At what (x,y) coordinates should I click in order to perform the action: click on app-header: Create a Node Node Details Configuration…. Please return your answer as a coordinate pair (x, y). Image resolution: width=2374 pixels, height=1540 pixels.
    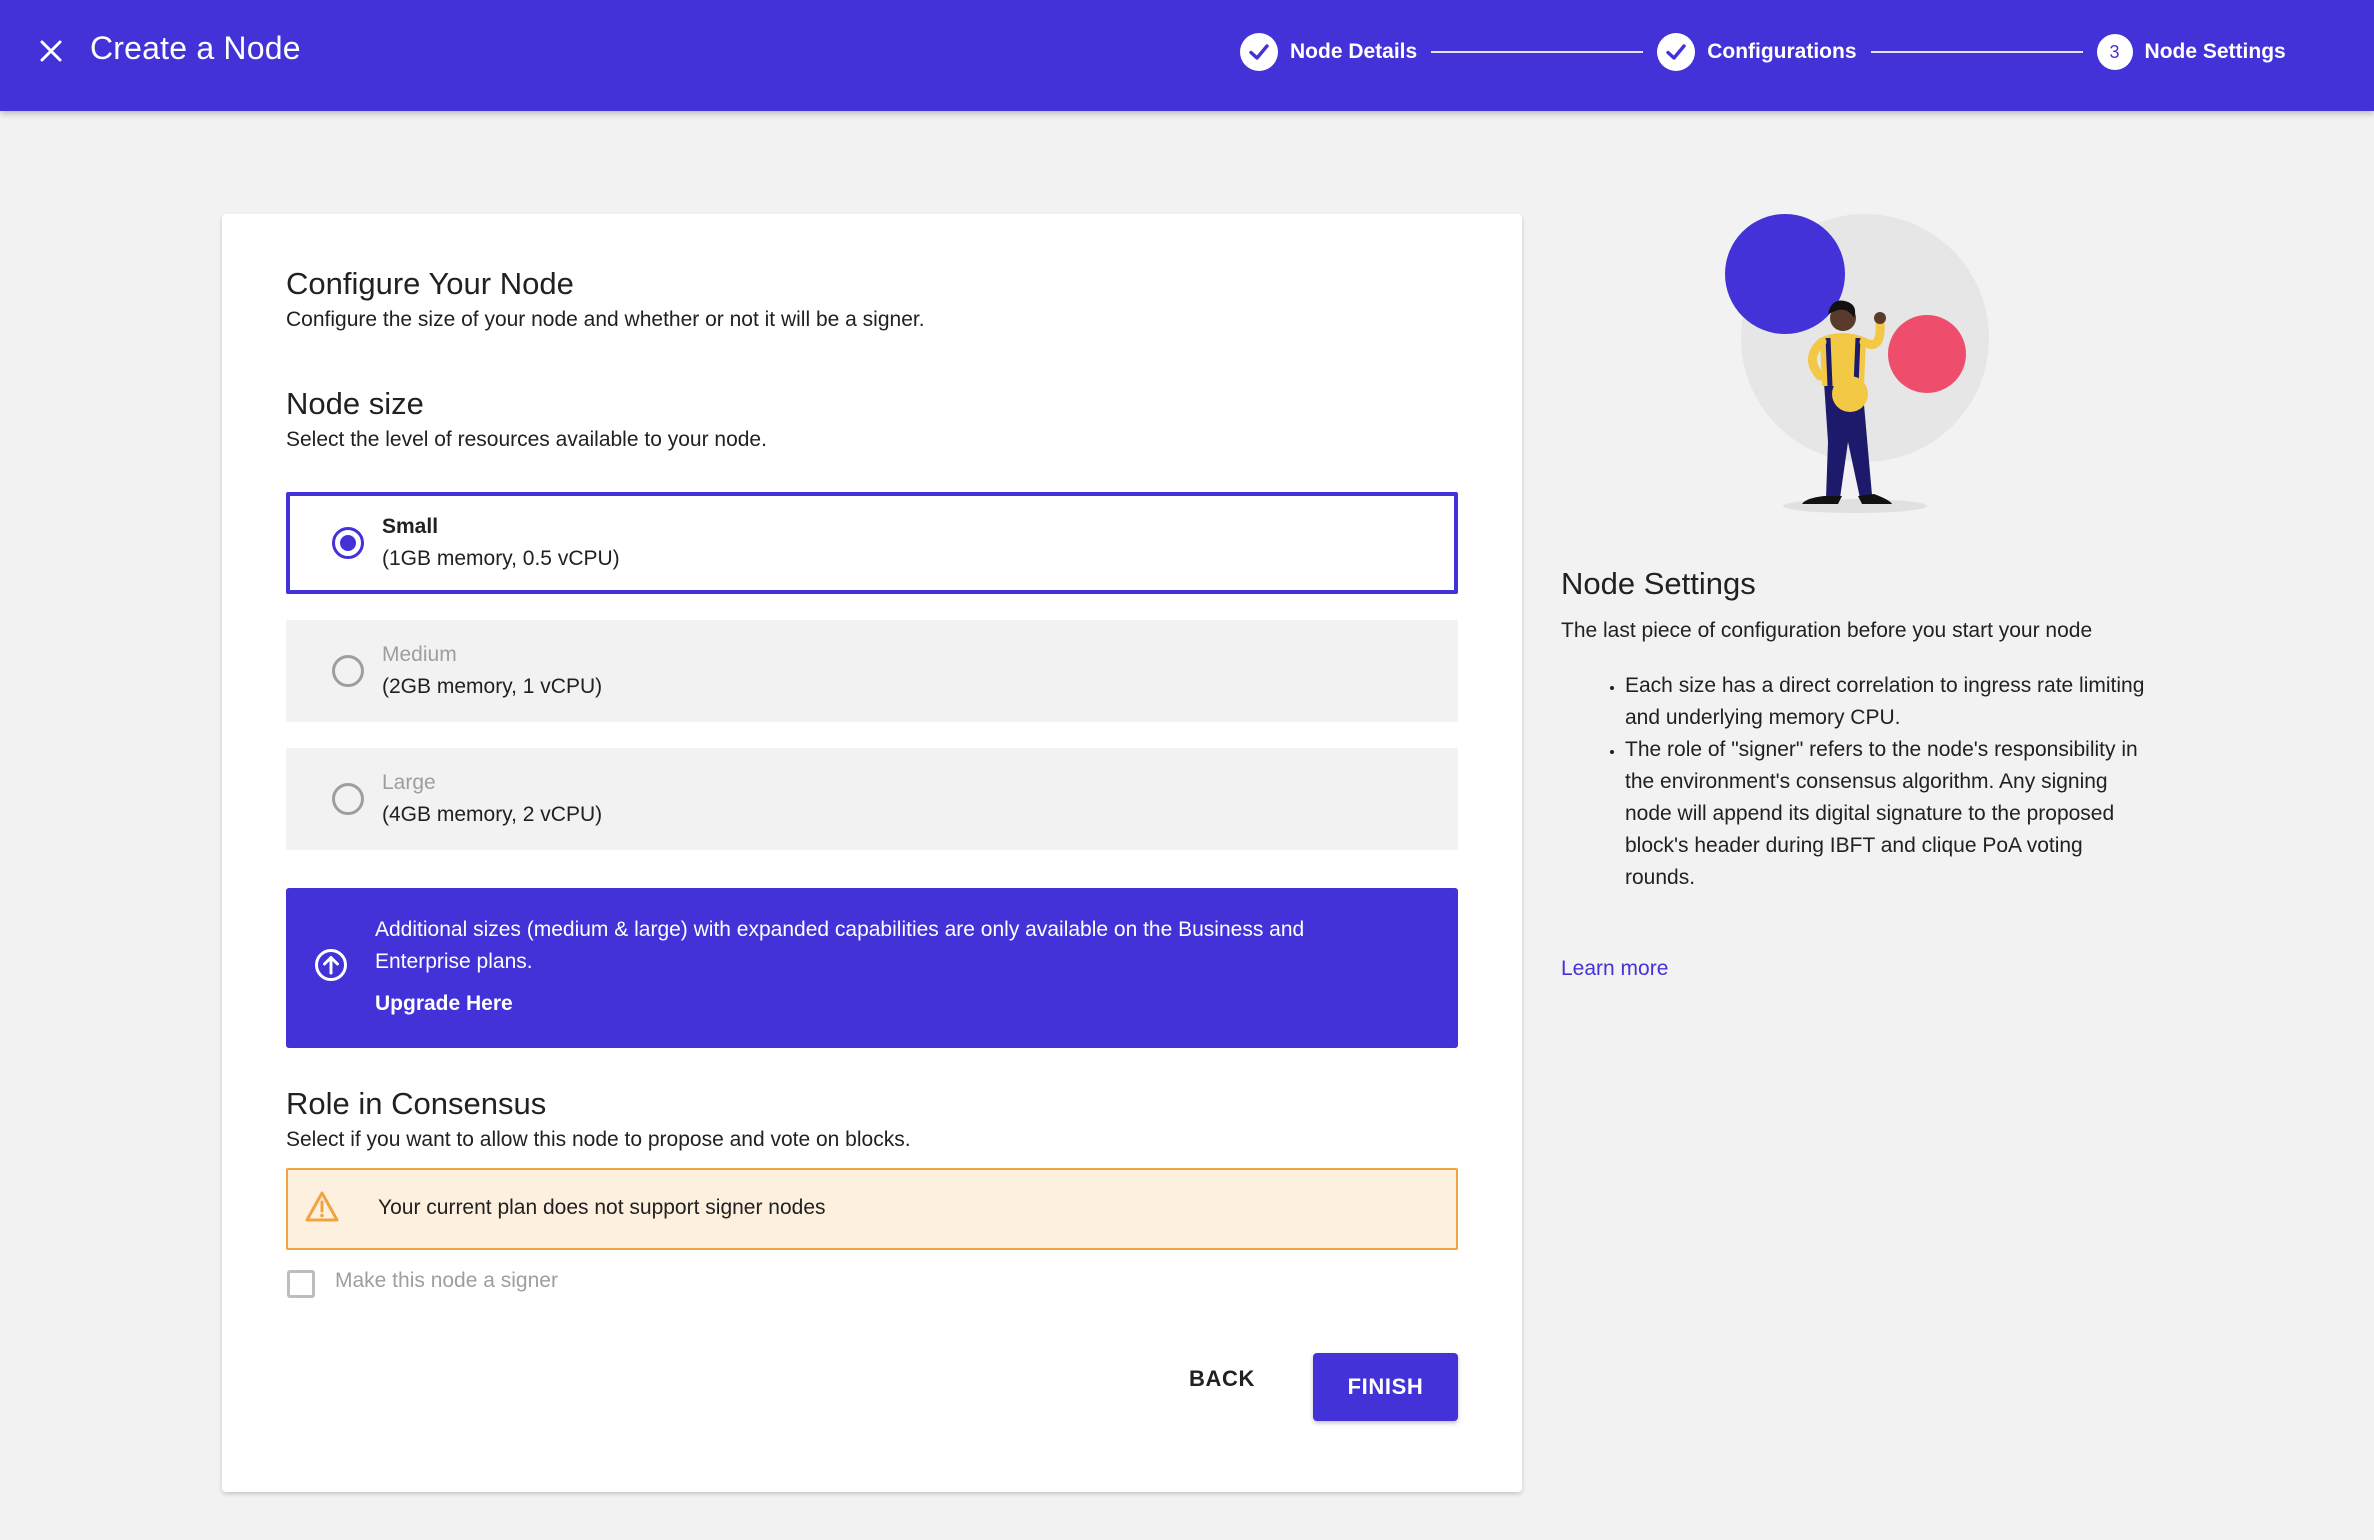
    Looking at the image, I should click on (1187, 55).